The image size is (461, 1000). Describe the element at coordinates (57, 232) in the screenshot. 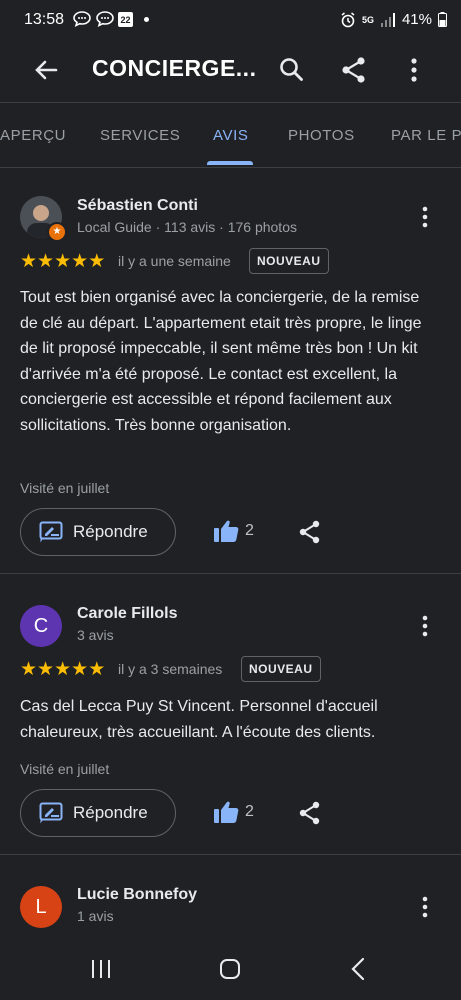

I see `local-guide-badge-icon: ★` at that location.